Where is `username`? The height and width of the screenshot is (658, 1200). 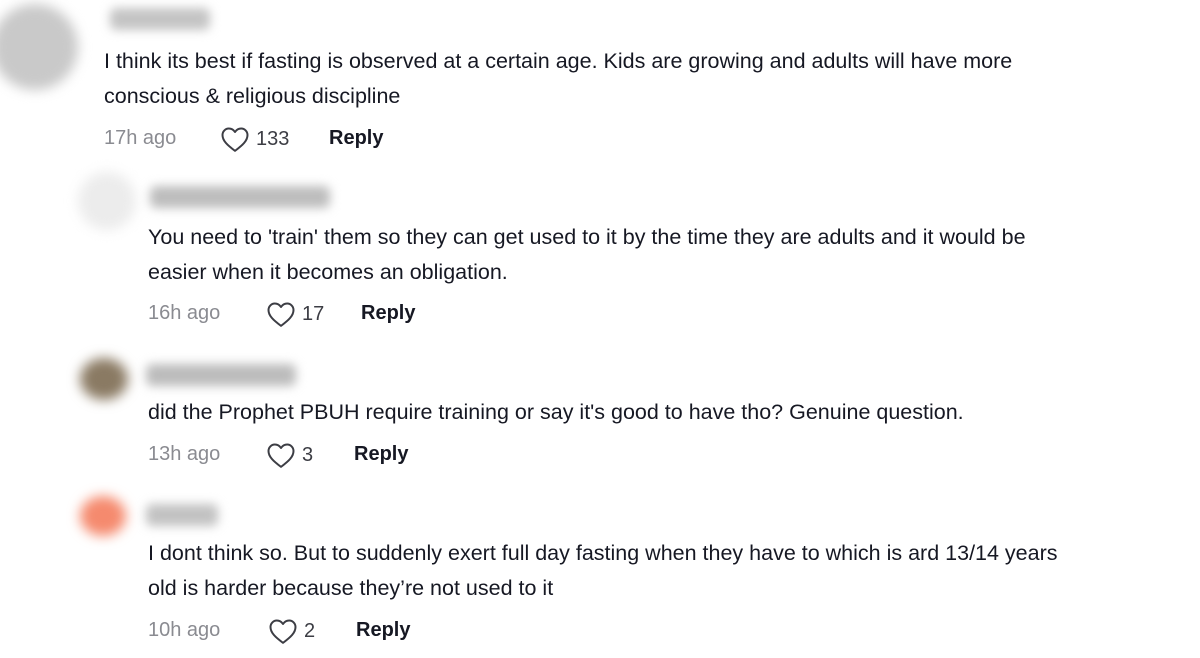
username is located at coordinates (182, 515).